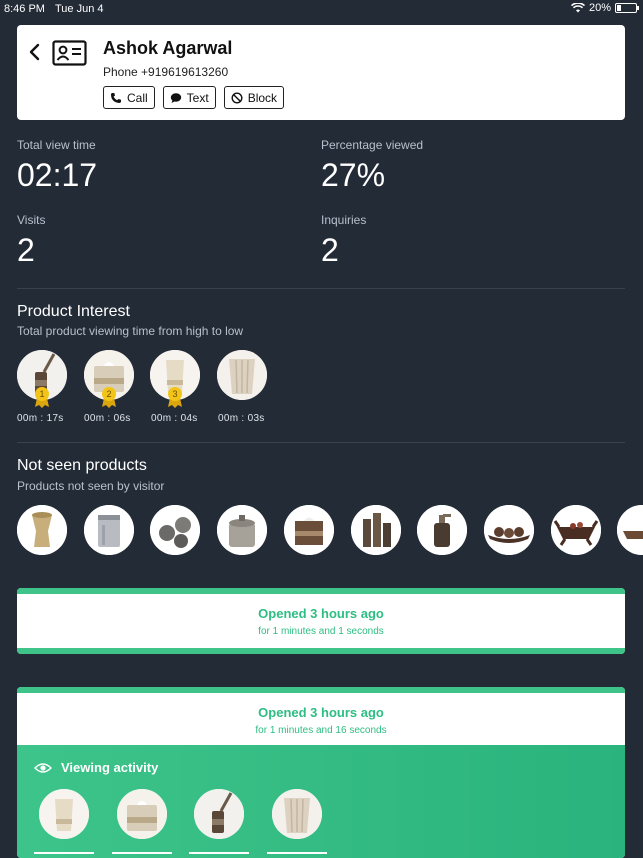 This screenshot has height=858, width=643. I want to click on rank-number: 2, so click(108, 394).